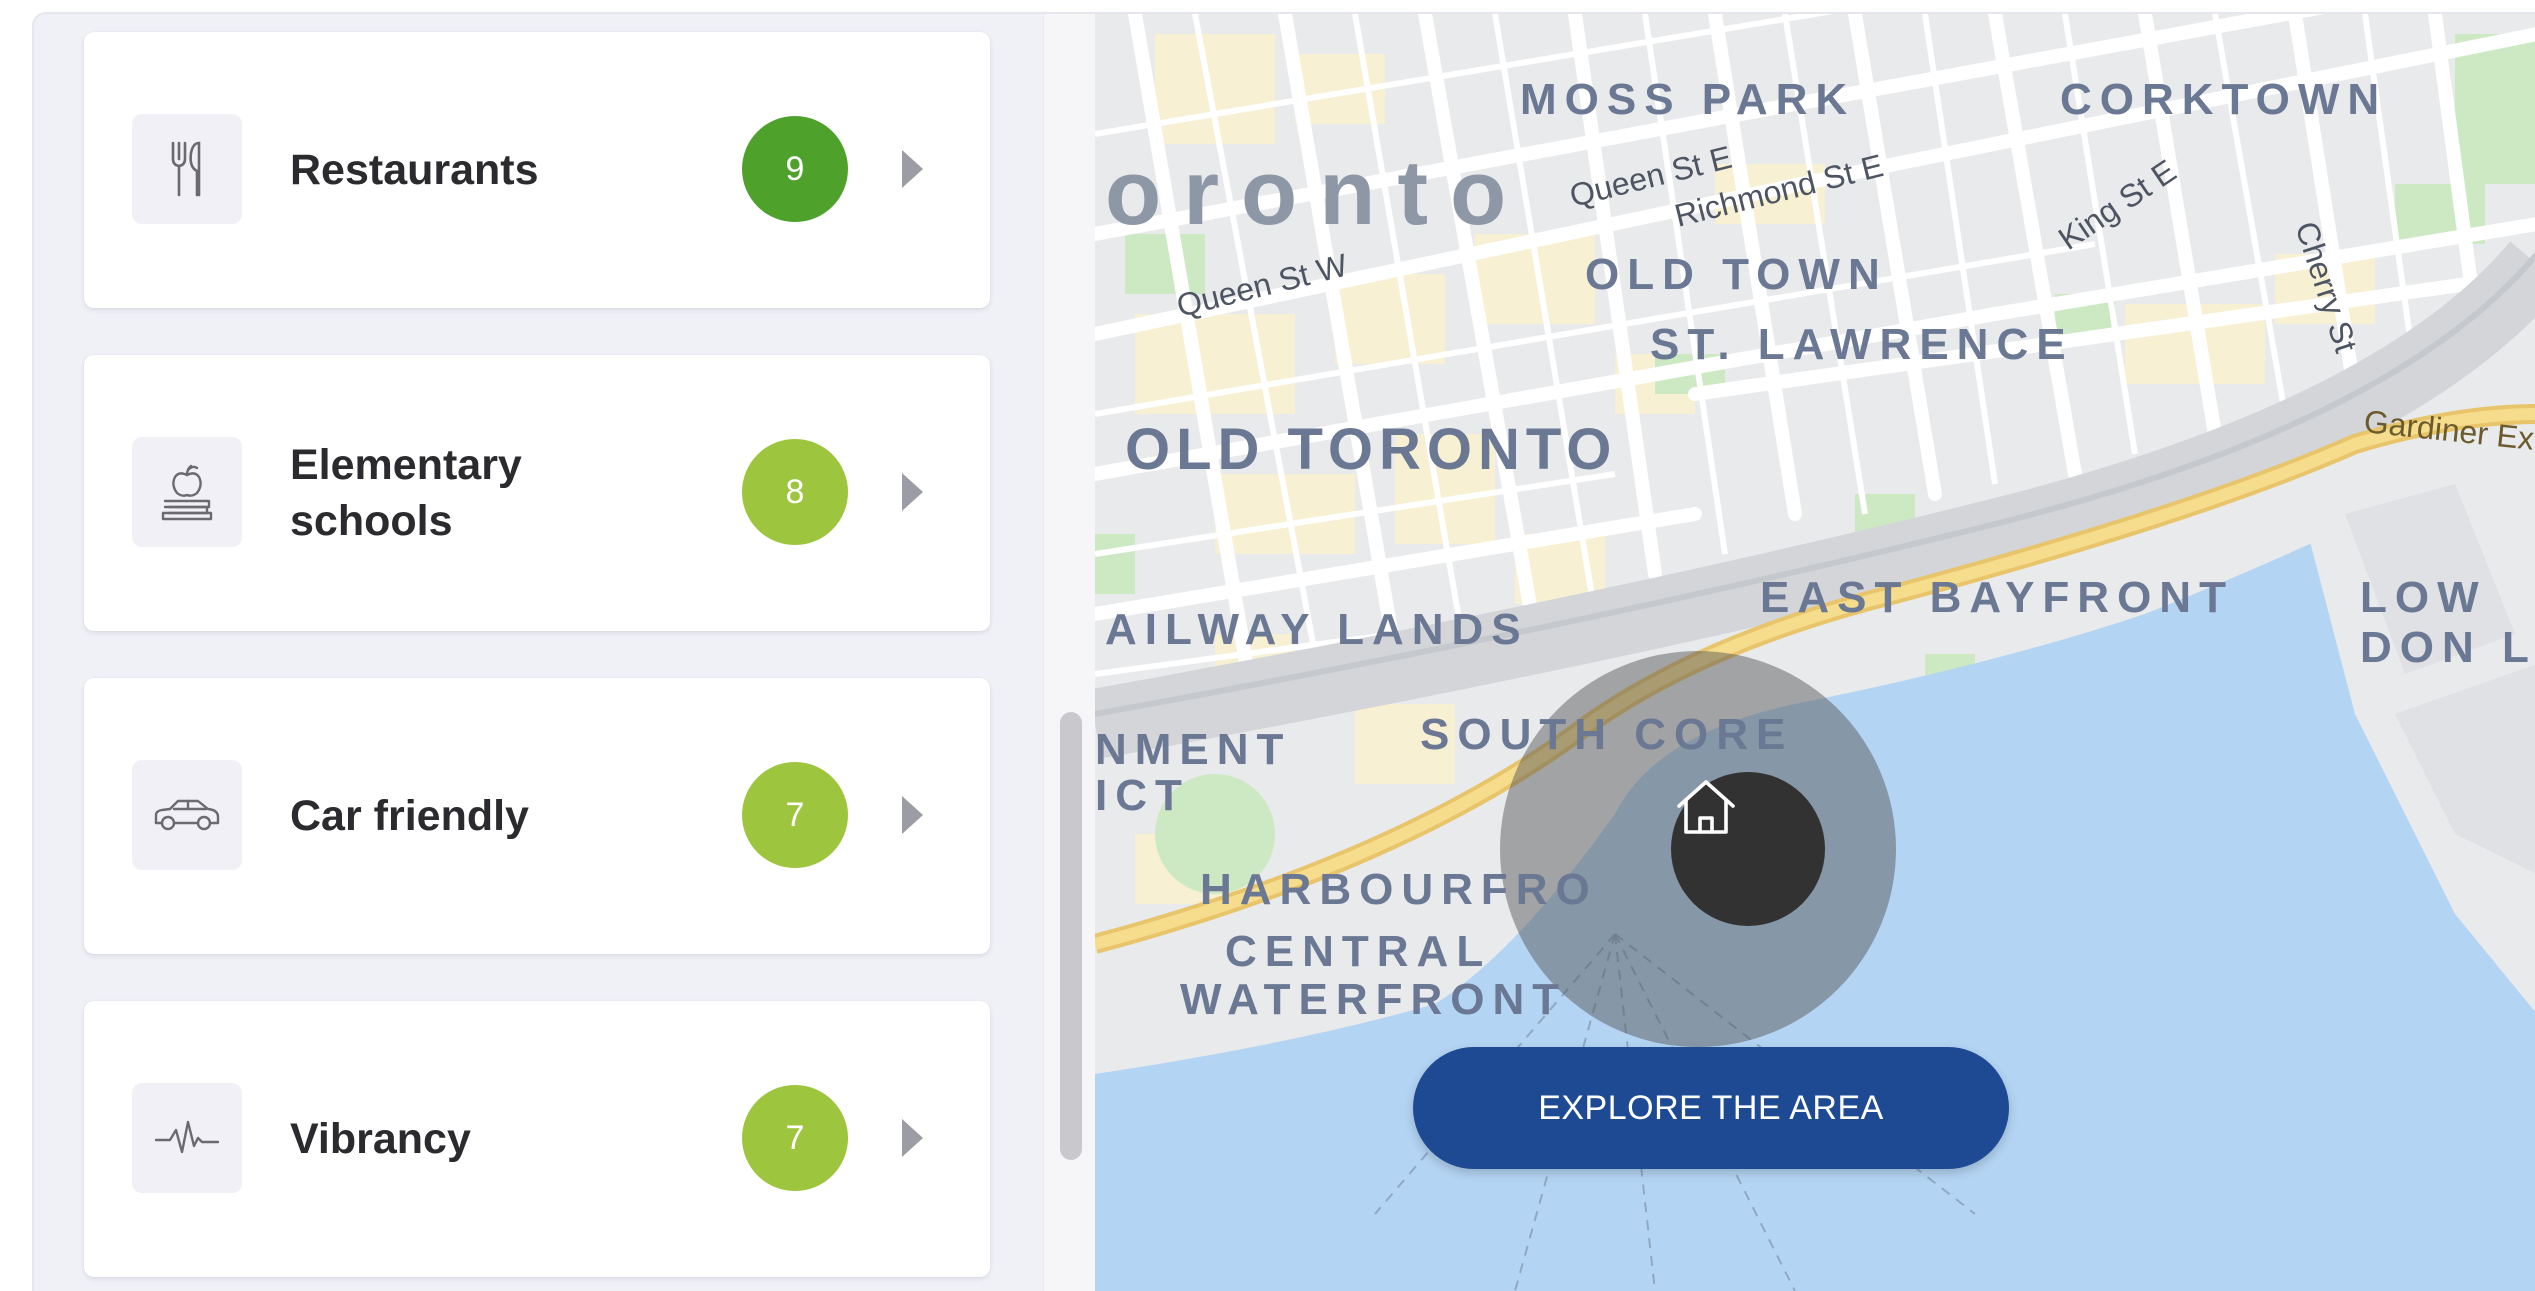 The image size is (2535, 1291). Describe the element at coordinates (1706, 807) in the screenshot. I see `home-icon` at that location.